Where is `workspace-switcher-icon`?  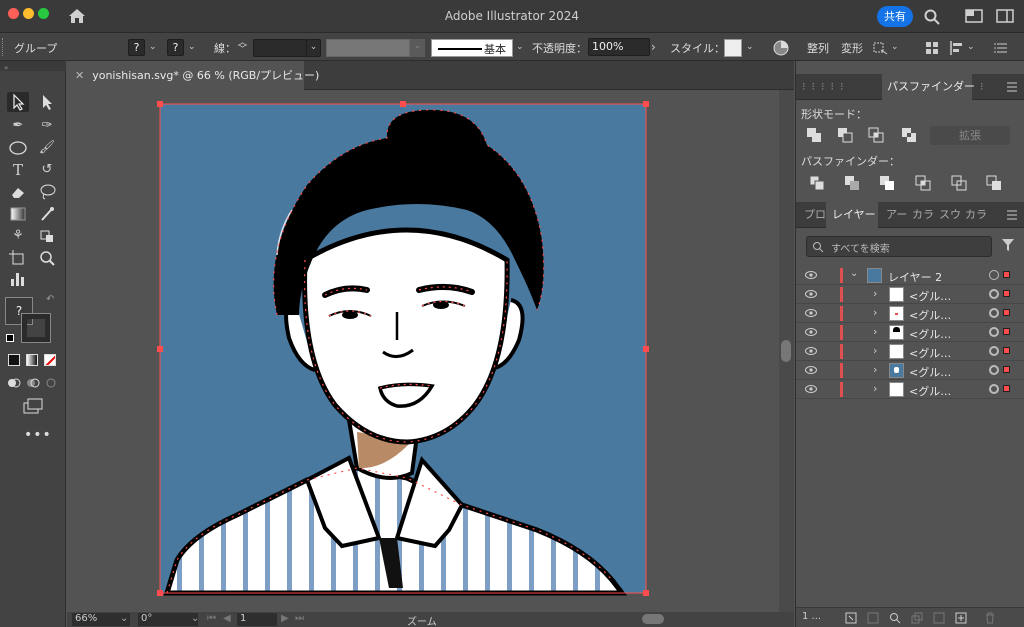 workspace-switcher-icon is located at coordinates (974, 16).